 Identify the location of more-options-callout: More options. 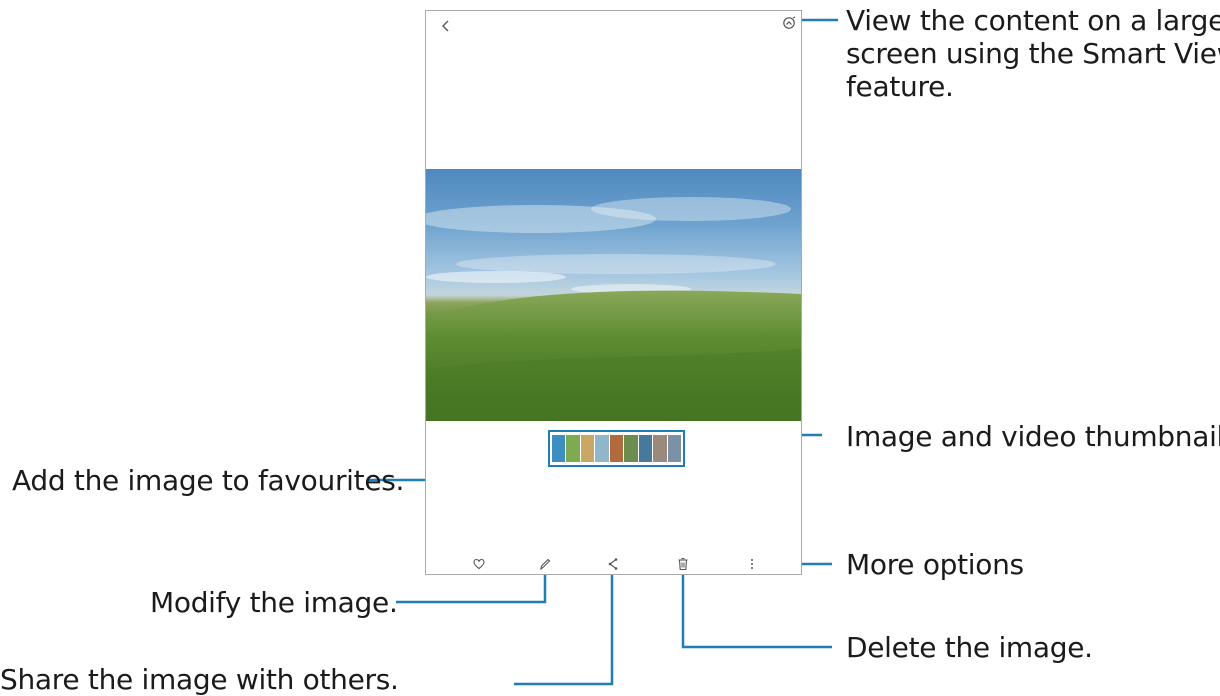
(935, 564).